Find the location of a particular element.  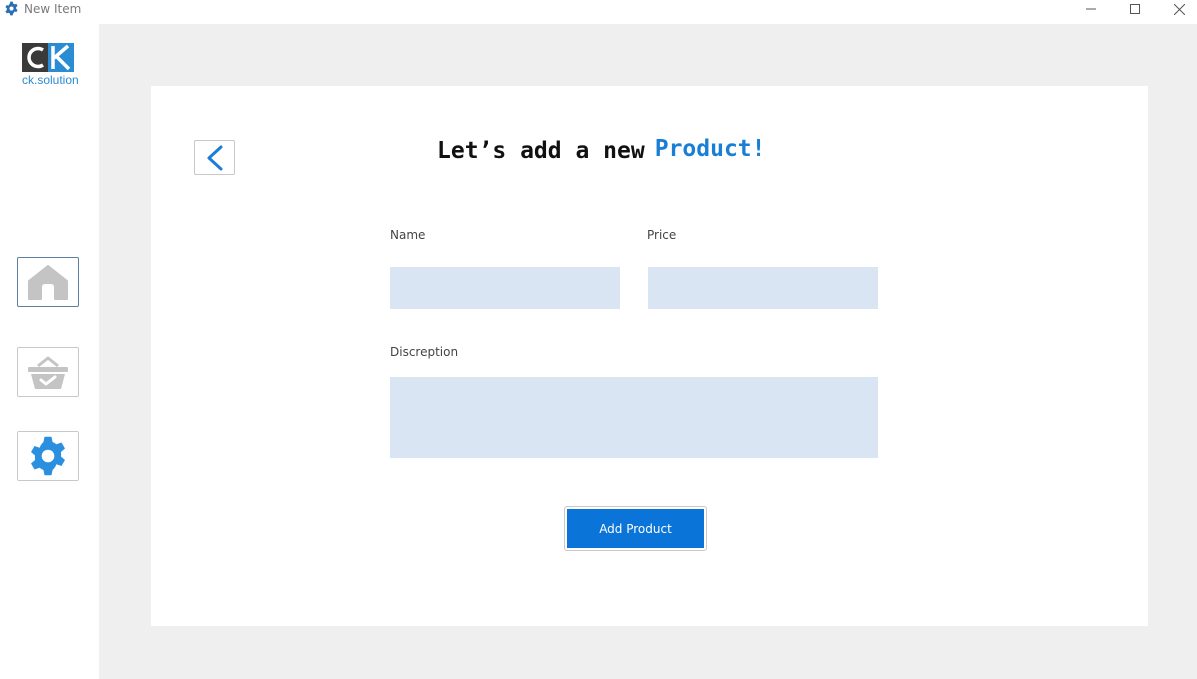

description-label: Discreption is located at coordinates (424, 352).